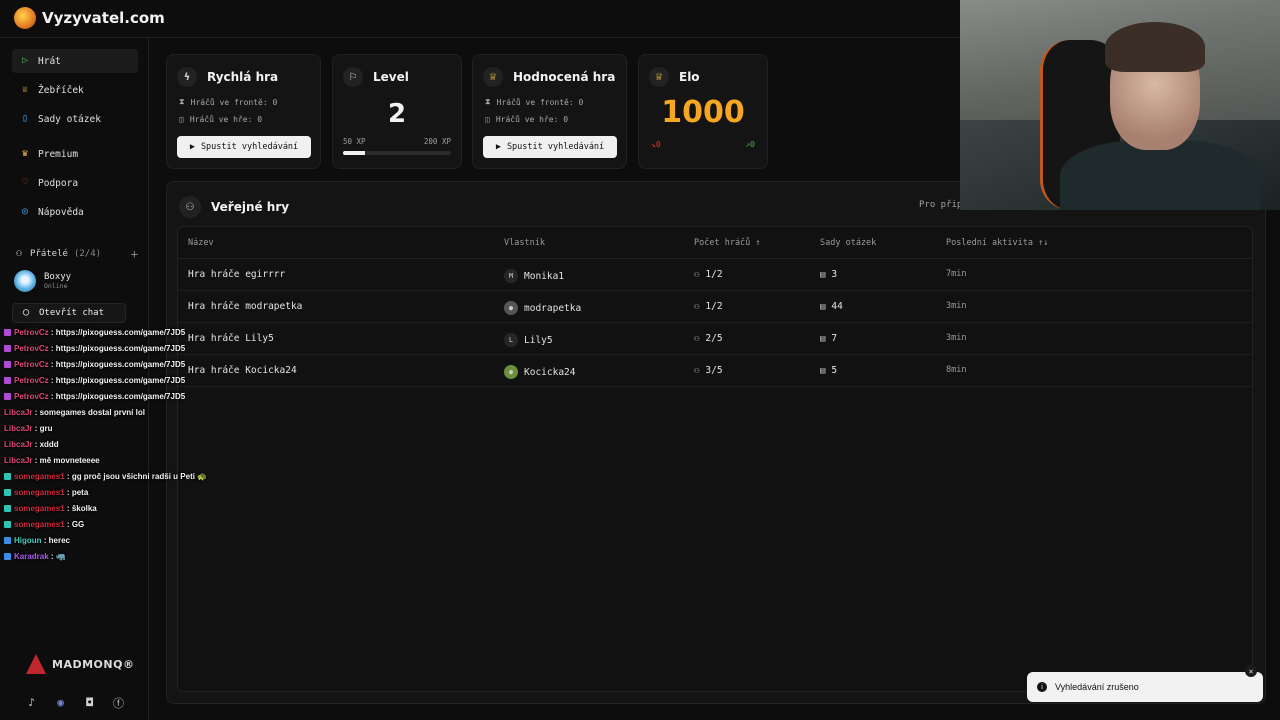 Image resolution: width=1280 pixels, height=720 pixels. Describe the element at coordinates (727, 243) in the screenshot. I see `column-players: Počet hráčů ↑` at that location.